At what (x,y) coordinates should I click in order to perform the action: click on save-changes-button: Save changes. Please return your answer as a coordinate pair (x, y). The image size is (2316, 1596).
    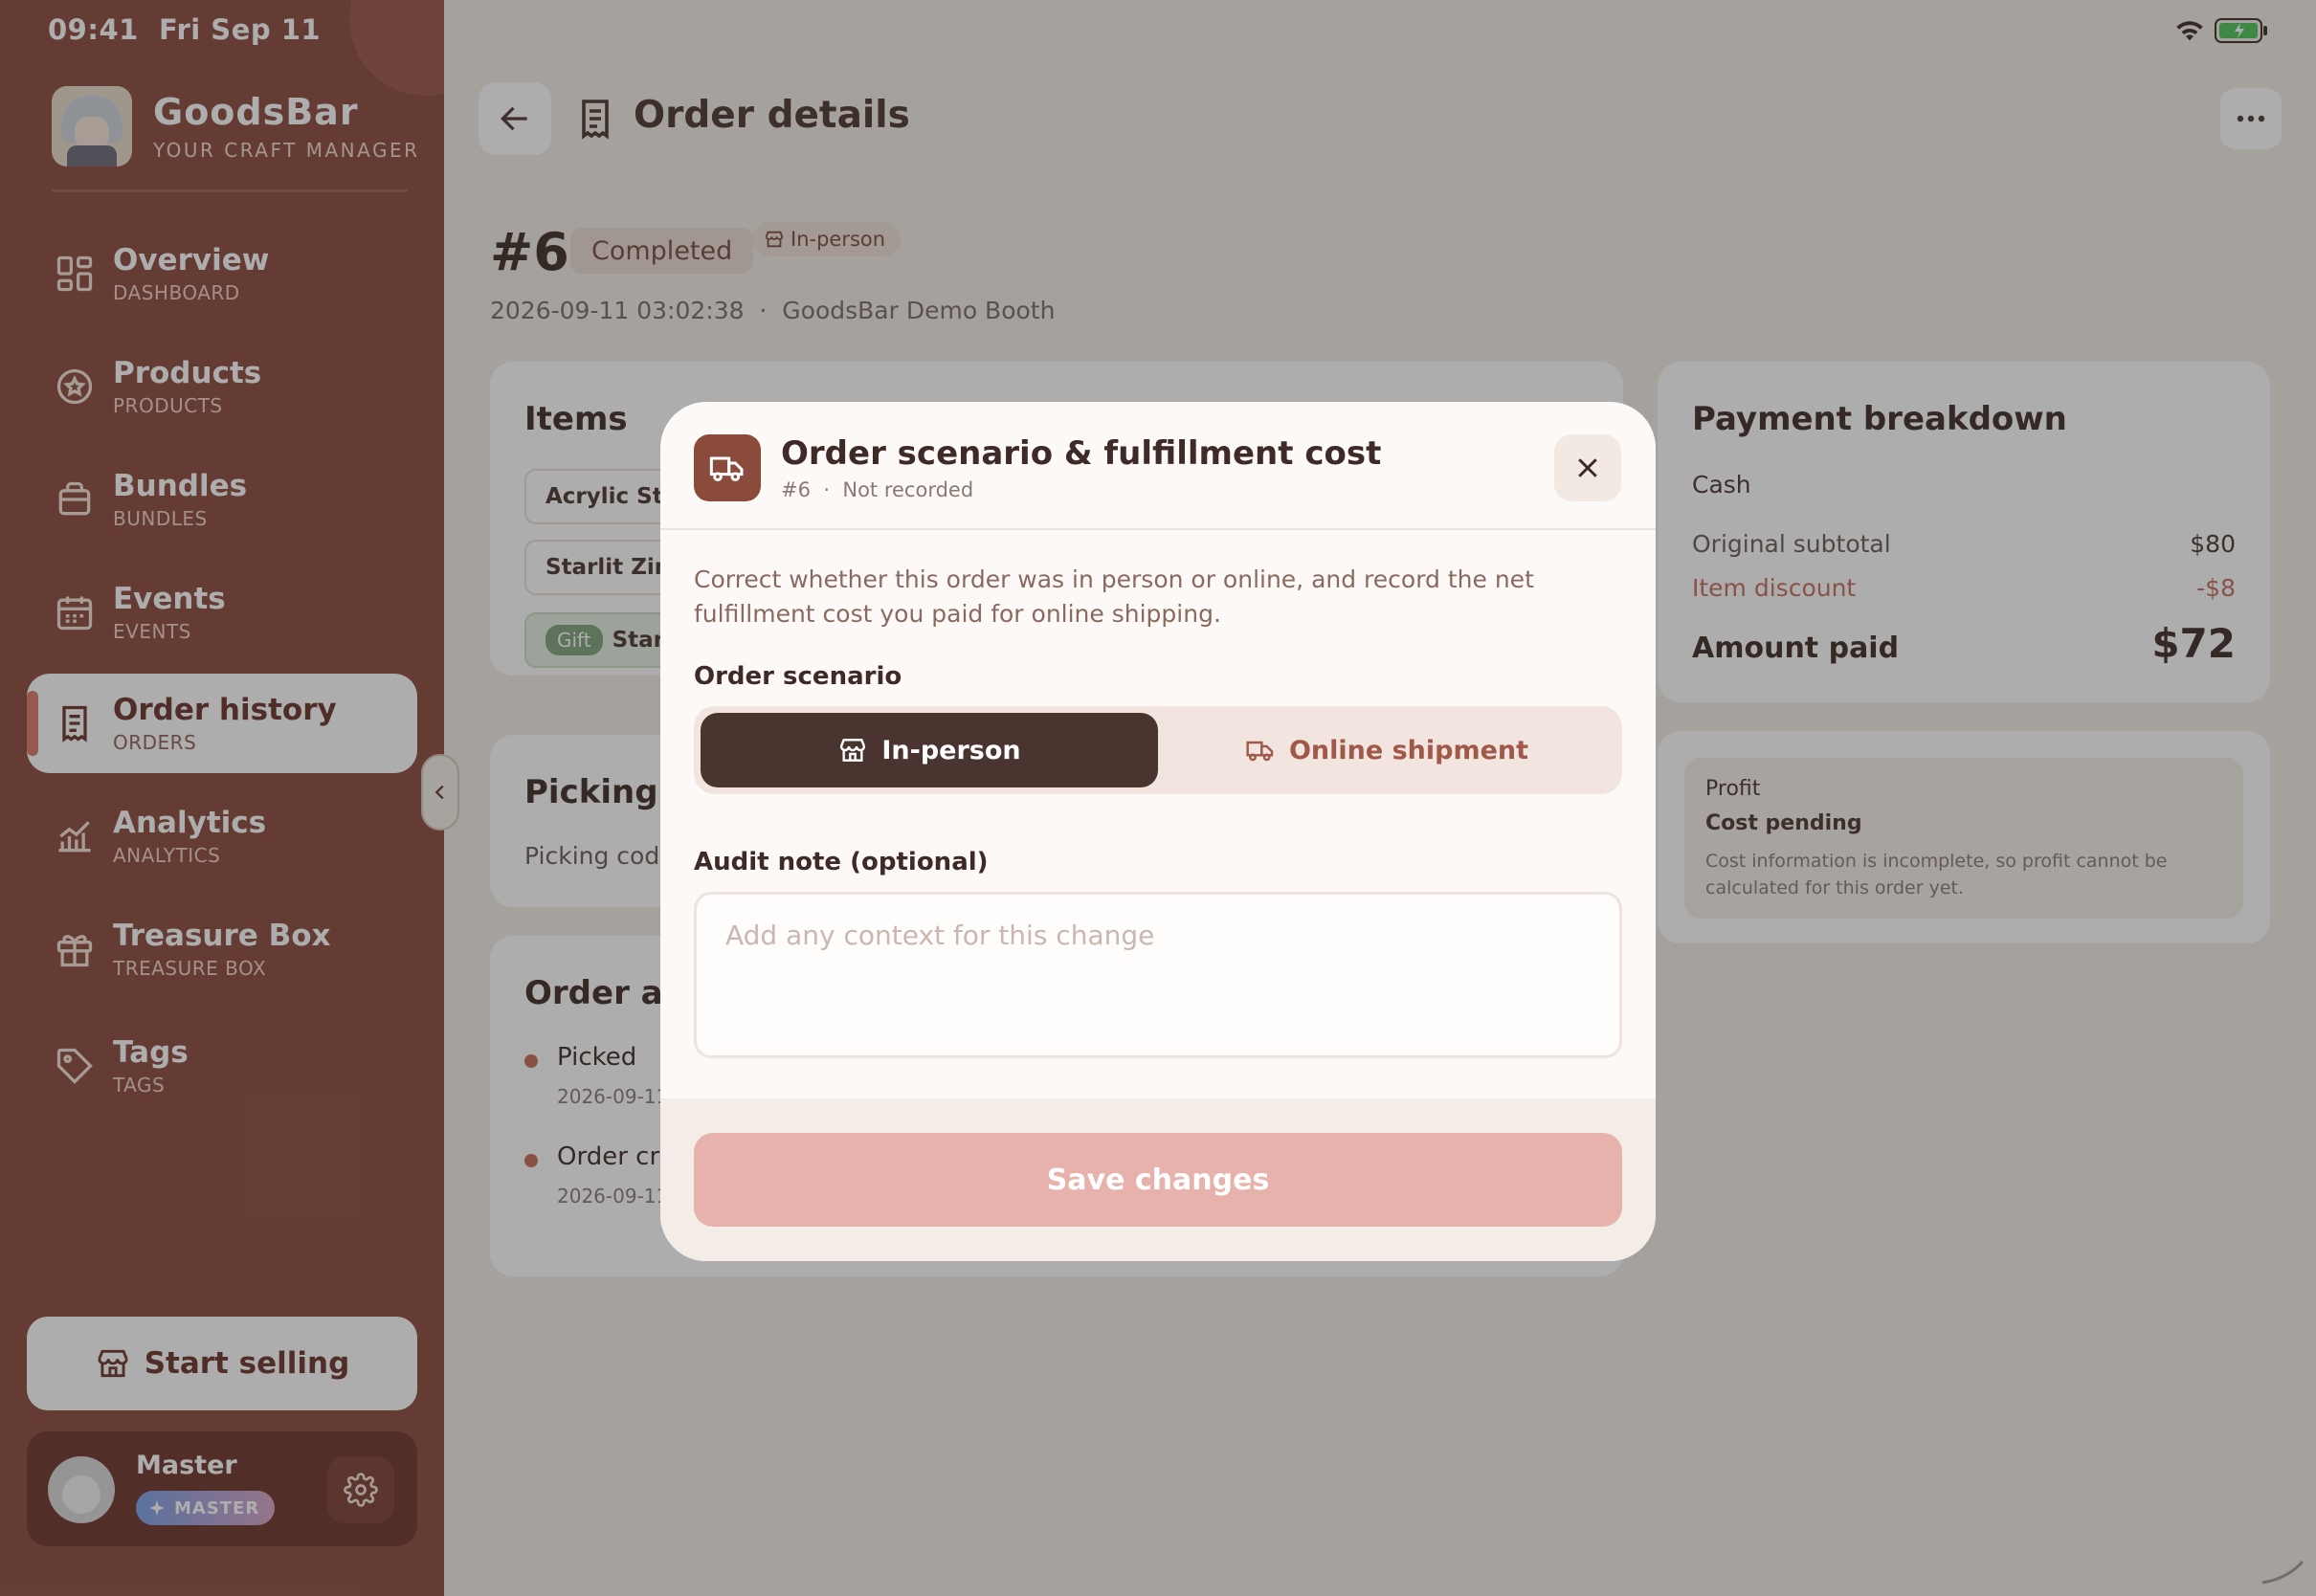
    Looking at the image, I should click on (1158, 1180).